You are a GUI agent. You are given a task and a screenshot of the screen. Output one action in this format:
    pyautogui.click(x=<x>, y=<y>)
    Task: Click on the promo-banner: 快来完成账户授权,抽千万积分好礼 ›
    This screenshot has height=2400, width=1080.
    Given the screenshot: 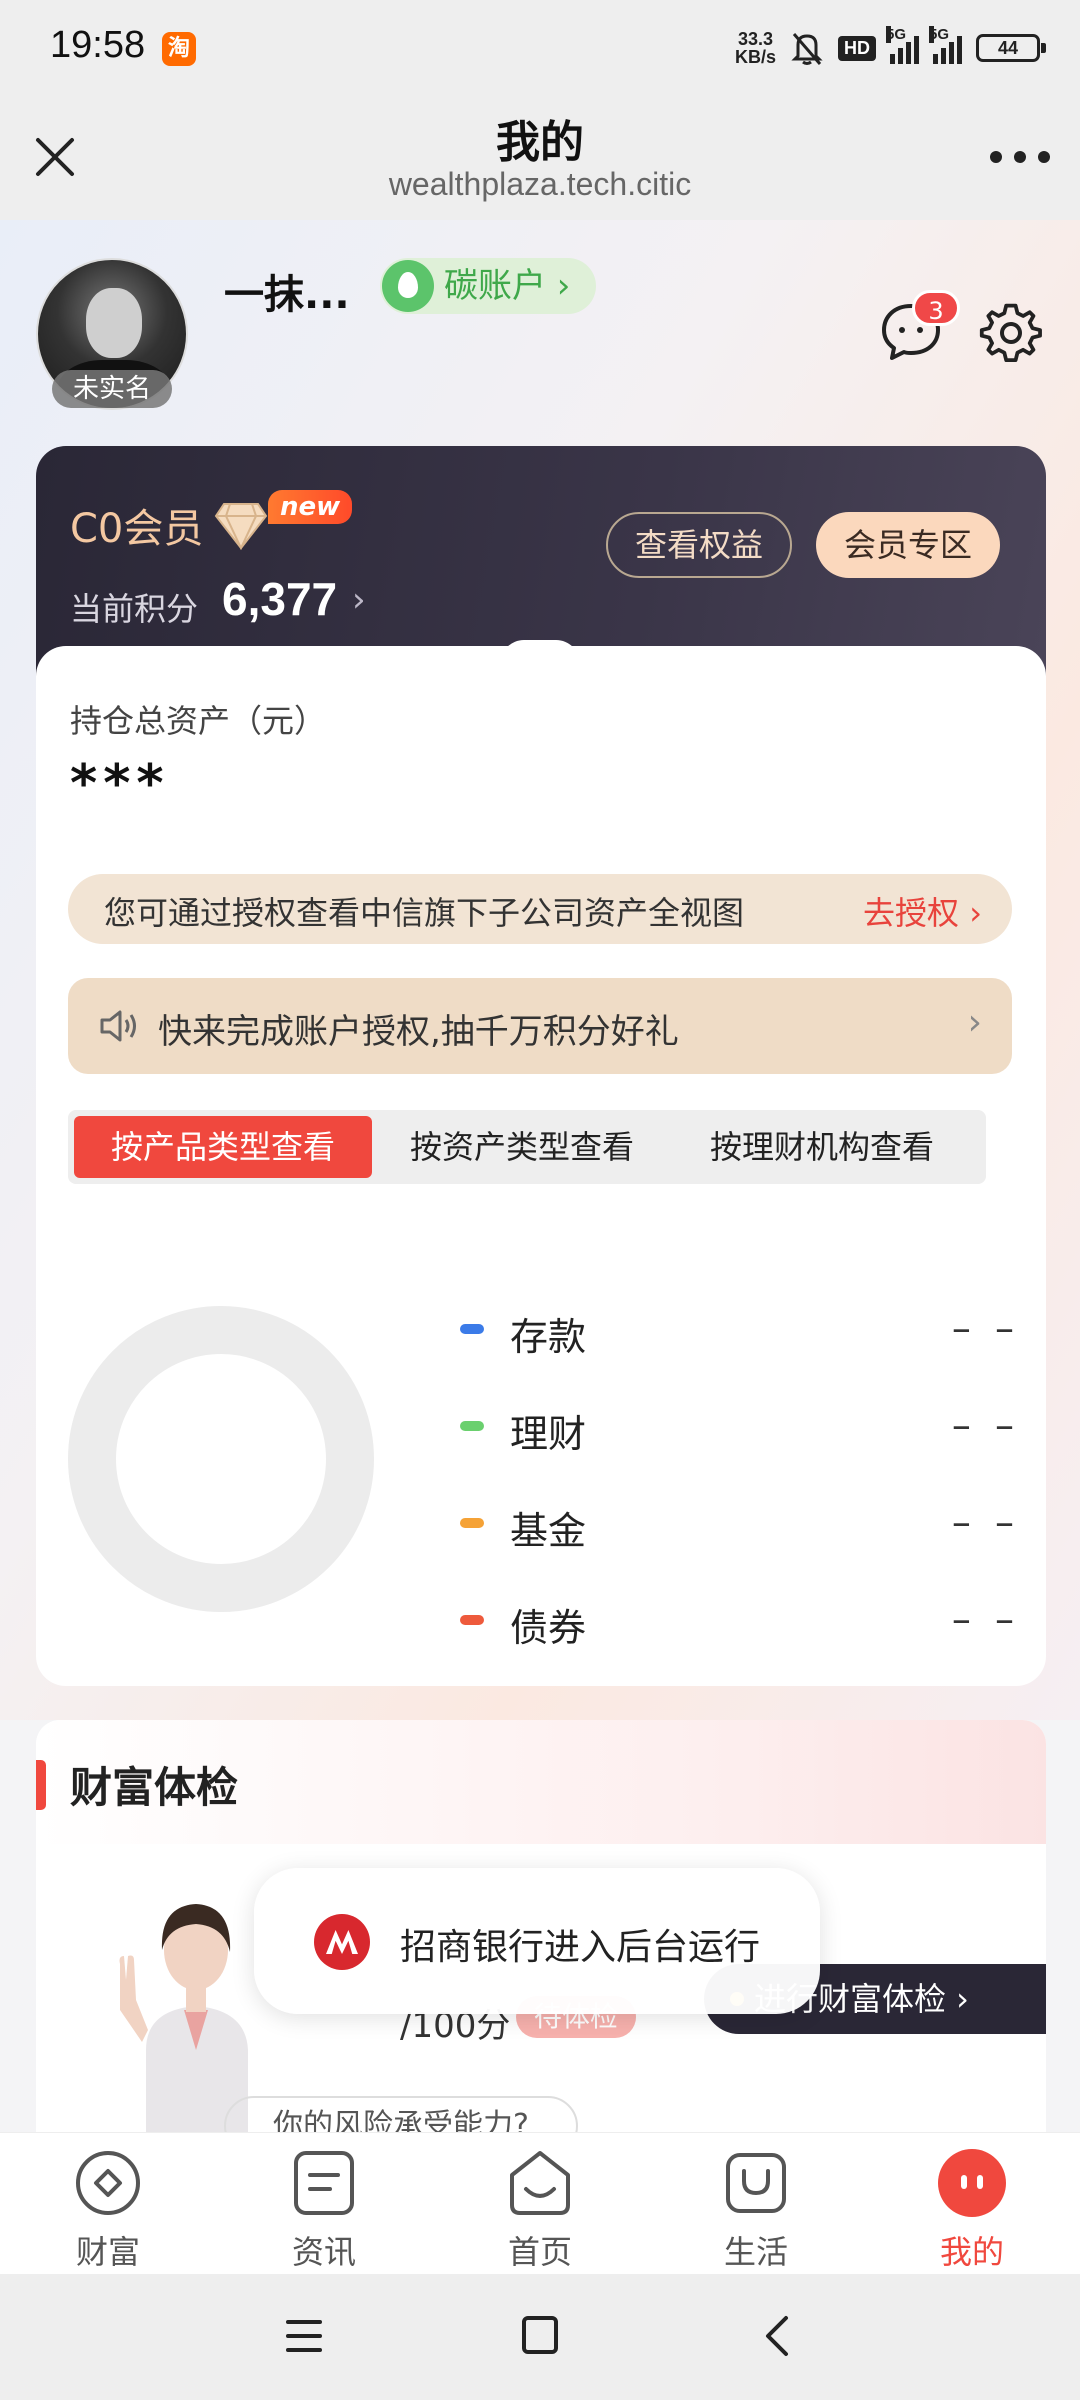 What is the action you would take?
    pyautogui.click(x=540, y=1026)
    